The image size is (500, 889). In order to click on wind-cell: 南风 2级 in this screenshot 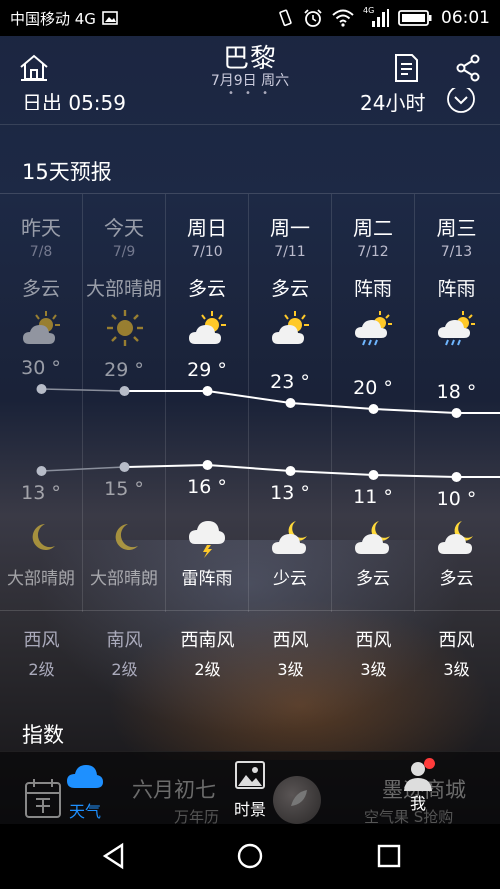, I will do `click(124, 653)`.